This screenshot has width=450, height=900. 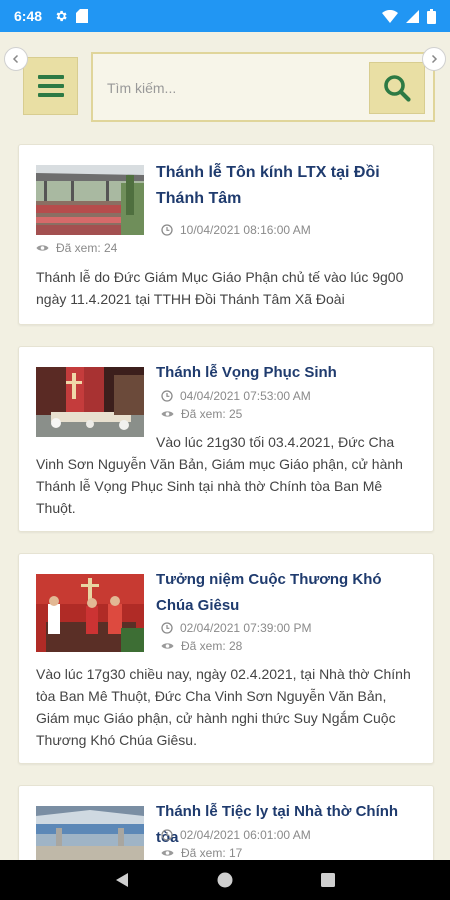 I want to click on search-input, so click(x=232, y=88).